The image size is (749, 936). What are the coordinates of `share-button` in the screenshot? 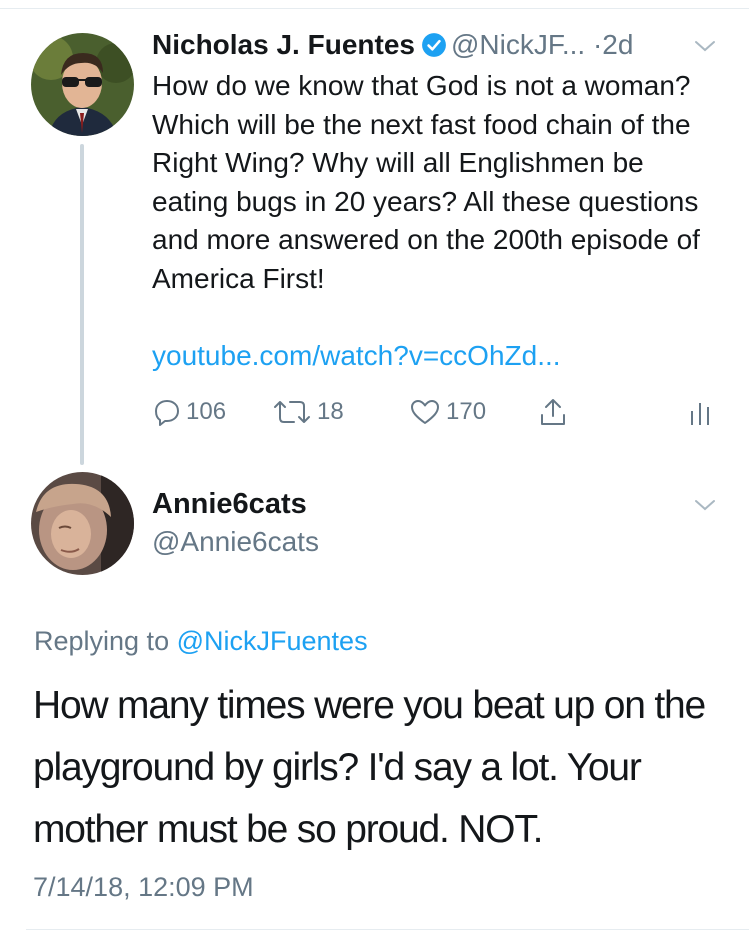 It's located at (555, 412).